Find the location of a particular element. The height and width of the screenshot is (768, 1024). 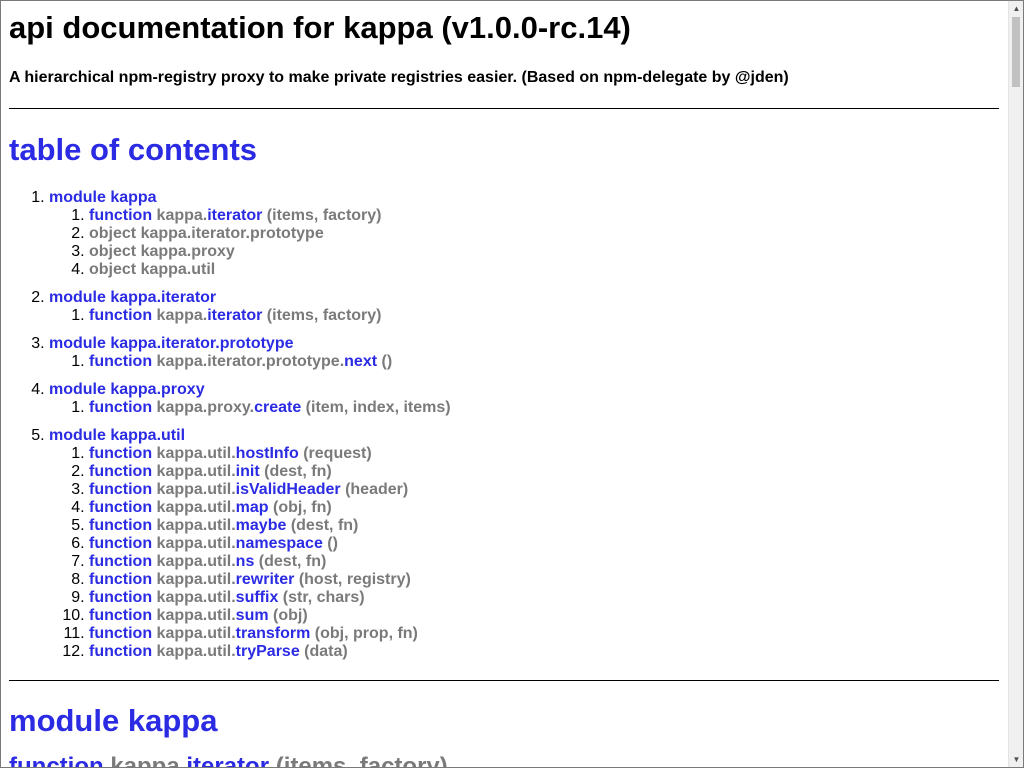

toc-module-link: module kappa.iterator.prototype is located at coordinates (171, 343).